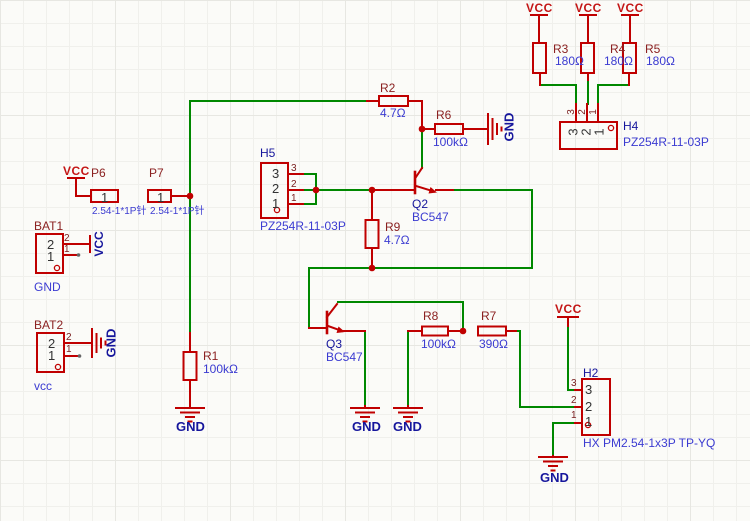 The width and height of the screenshot is (750, 521). What do you see at coordinates (420, 204) in the screenshot?
I see `q2-designator: Q2` at bounding box center [420, 204].